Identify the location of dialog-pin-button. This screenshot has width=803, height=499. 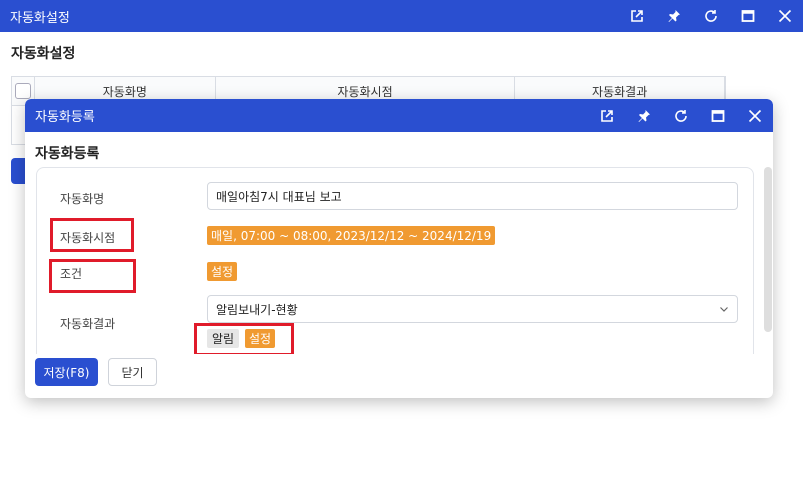
(643, 116).